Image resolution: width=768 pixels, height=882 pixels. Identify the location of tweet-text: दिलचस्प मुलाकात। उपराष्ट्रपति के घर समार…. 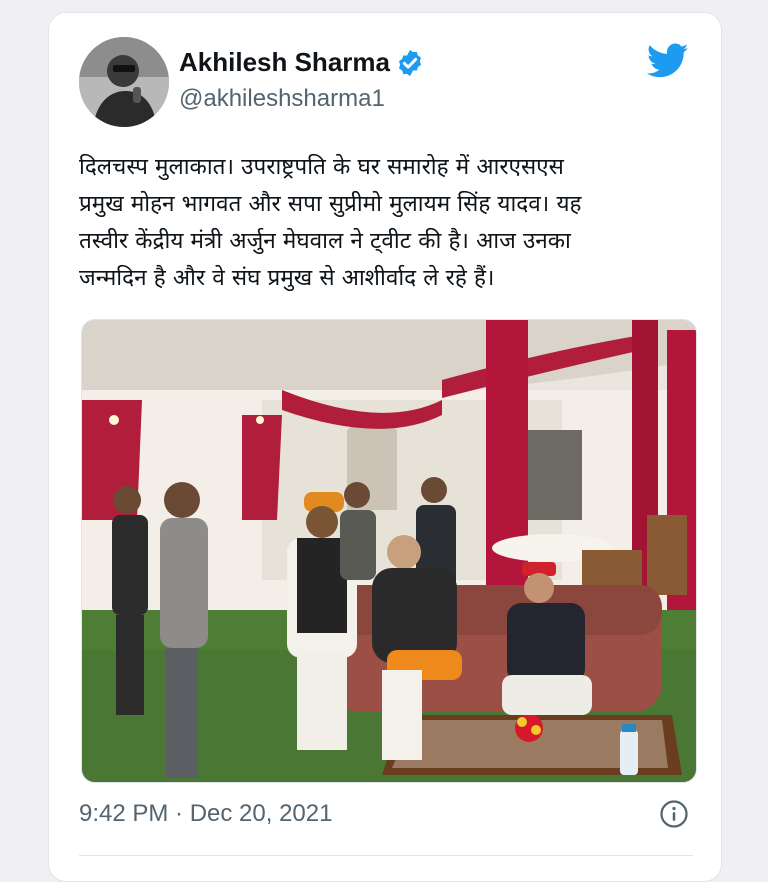
(389, 223).